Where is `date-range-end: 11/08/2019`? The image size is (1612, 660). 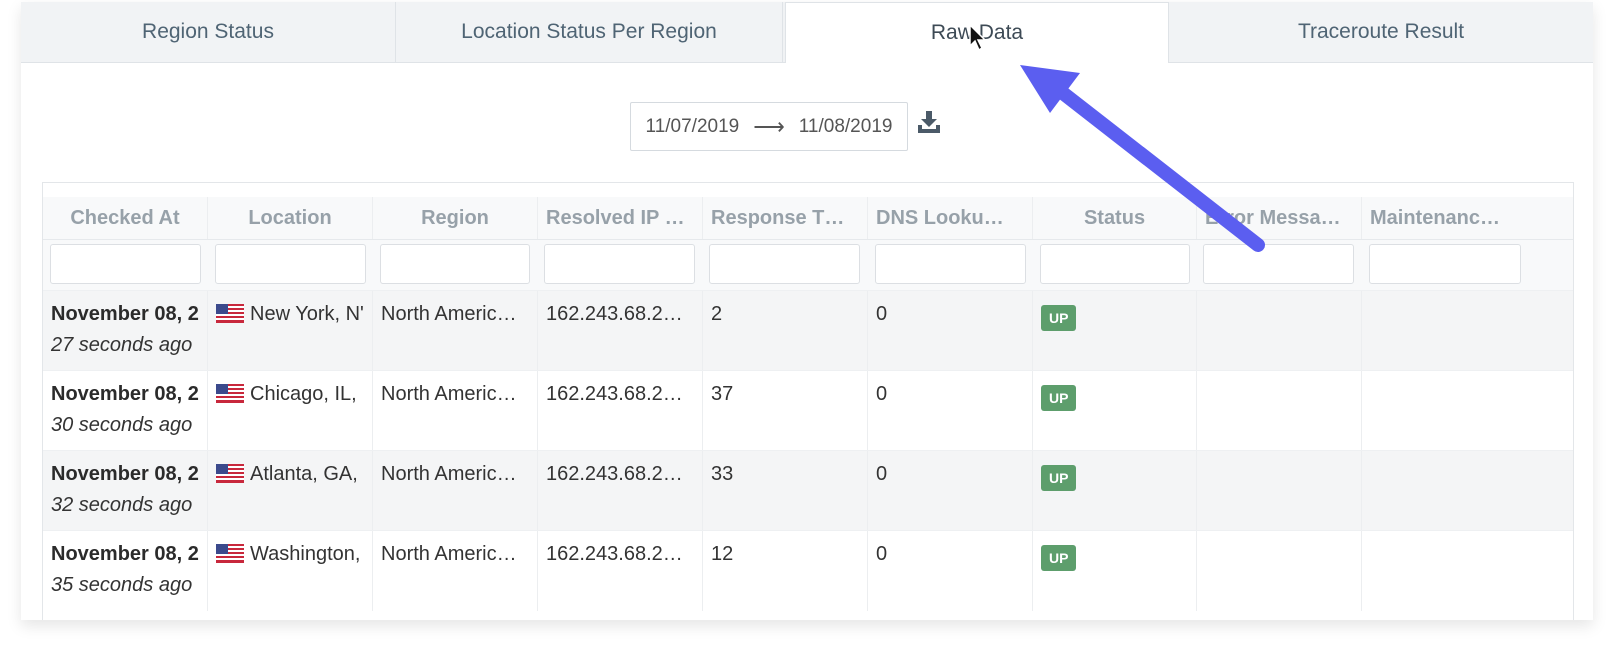 date-range-end: 11/08/2019 is located at coordinates (845, 126).